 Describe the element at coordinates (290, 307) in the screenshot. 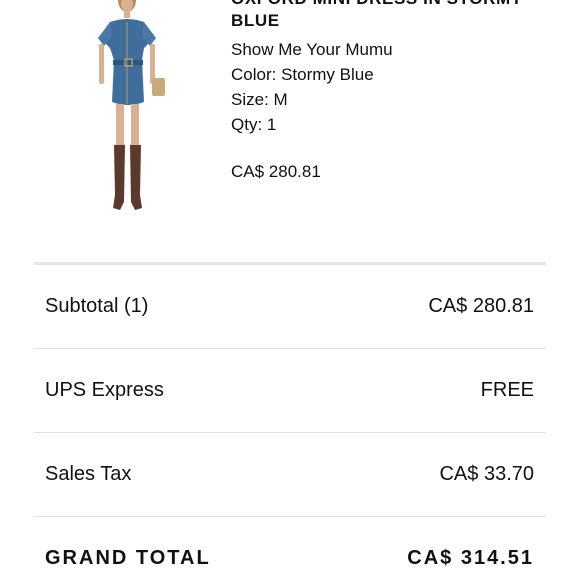

I see `subtotal-row: Subtotal (1) CA$ 280.81` at that location.